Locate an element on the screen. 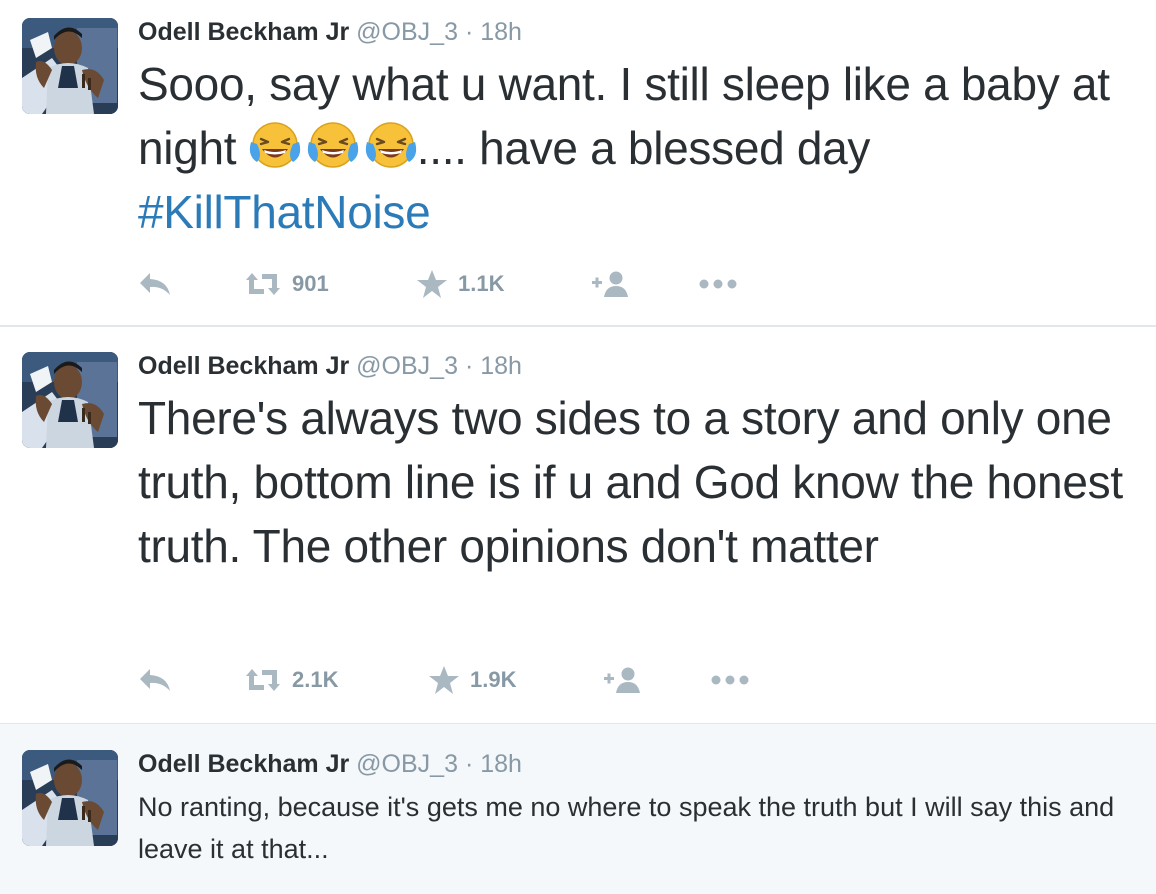 The height and width of the screenshot is (894, 1156). retweet-button: 2.1K is located at coordinates (291, 680).